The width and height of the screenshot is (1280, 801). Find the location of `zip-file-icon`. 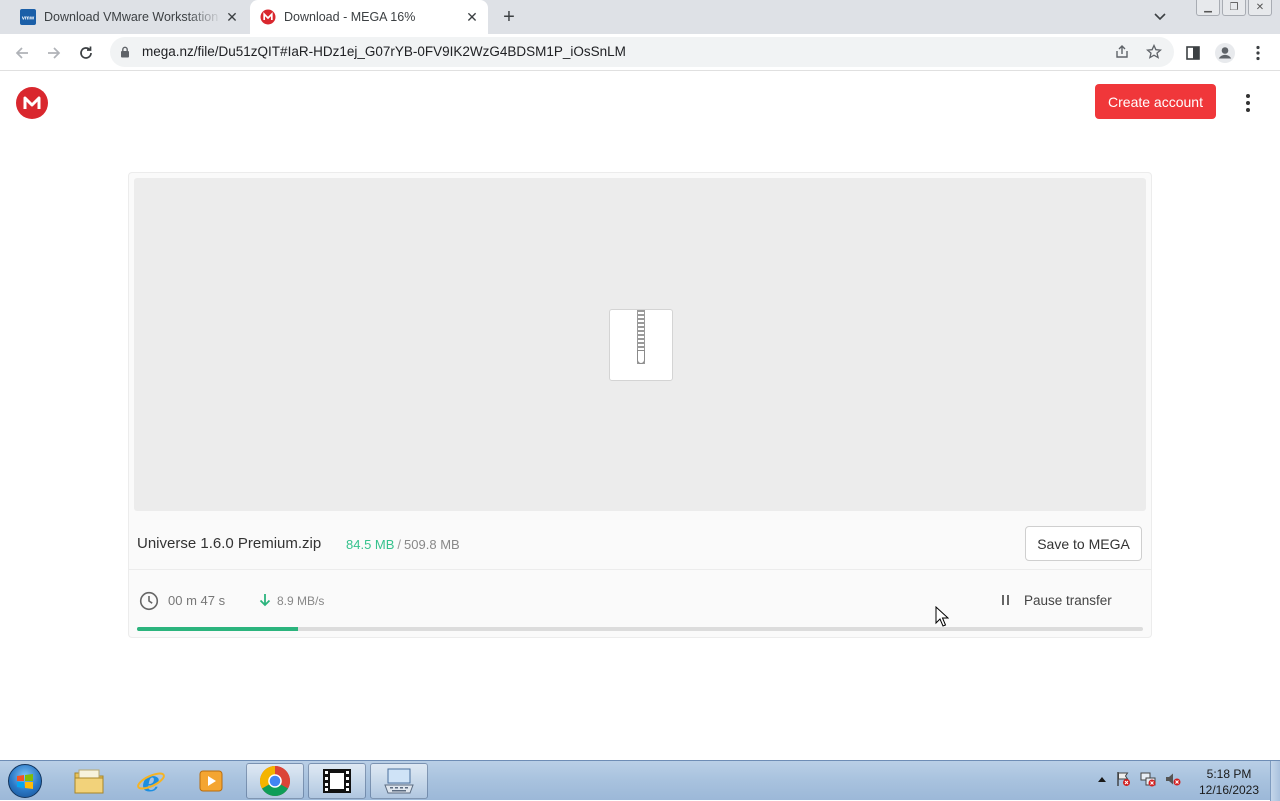

zip-file-icon is located at coordinates (641, 345).